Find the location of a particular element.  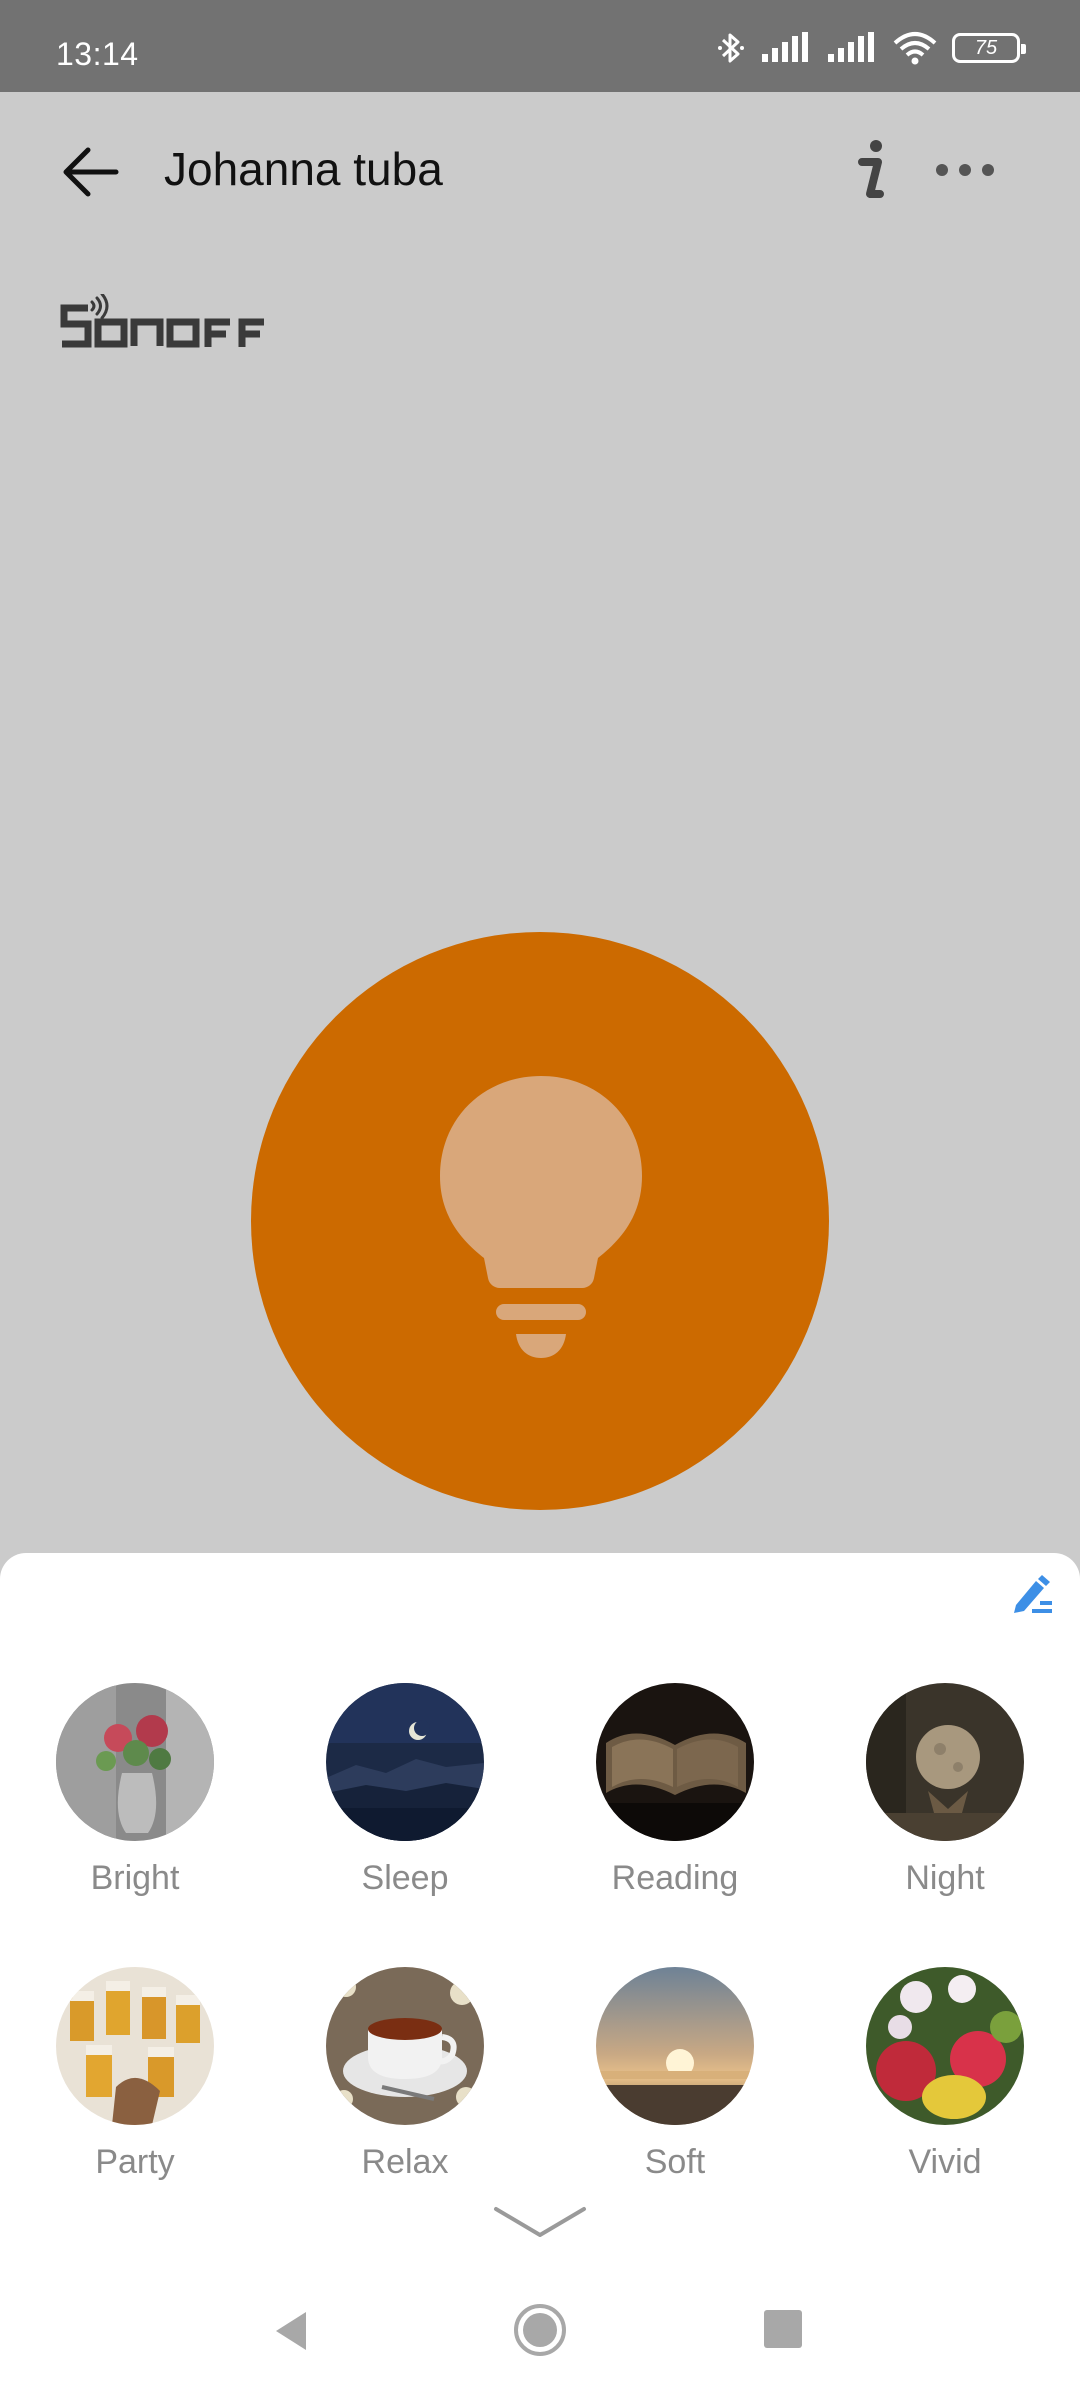

scene-soft-label: Soft is located at coordinates (675, 2162).